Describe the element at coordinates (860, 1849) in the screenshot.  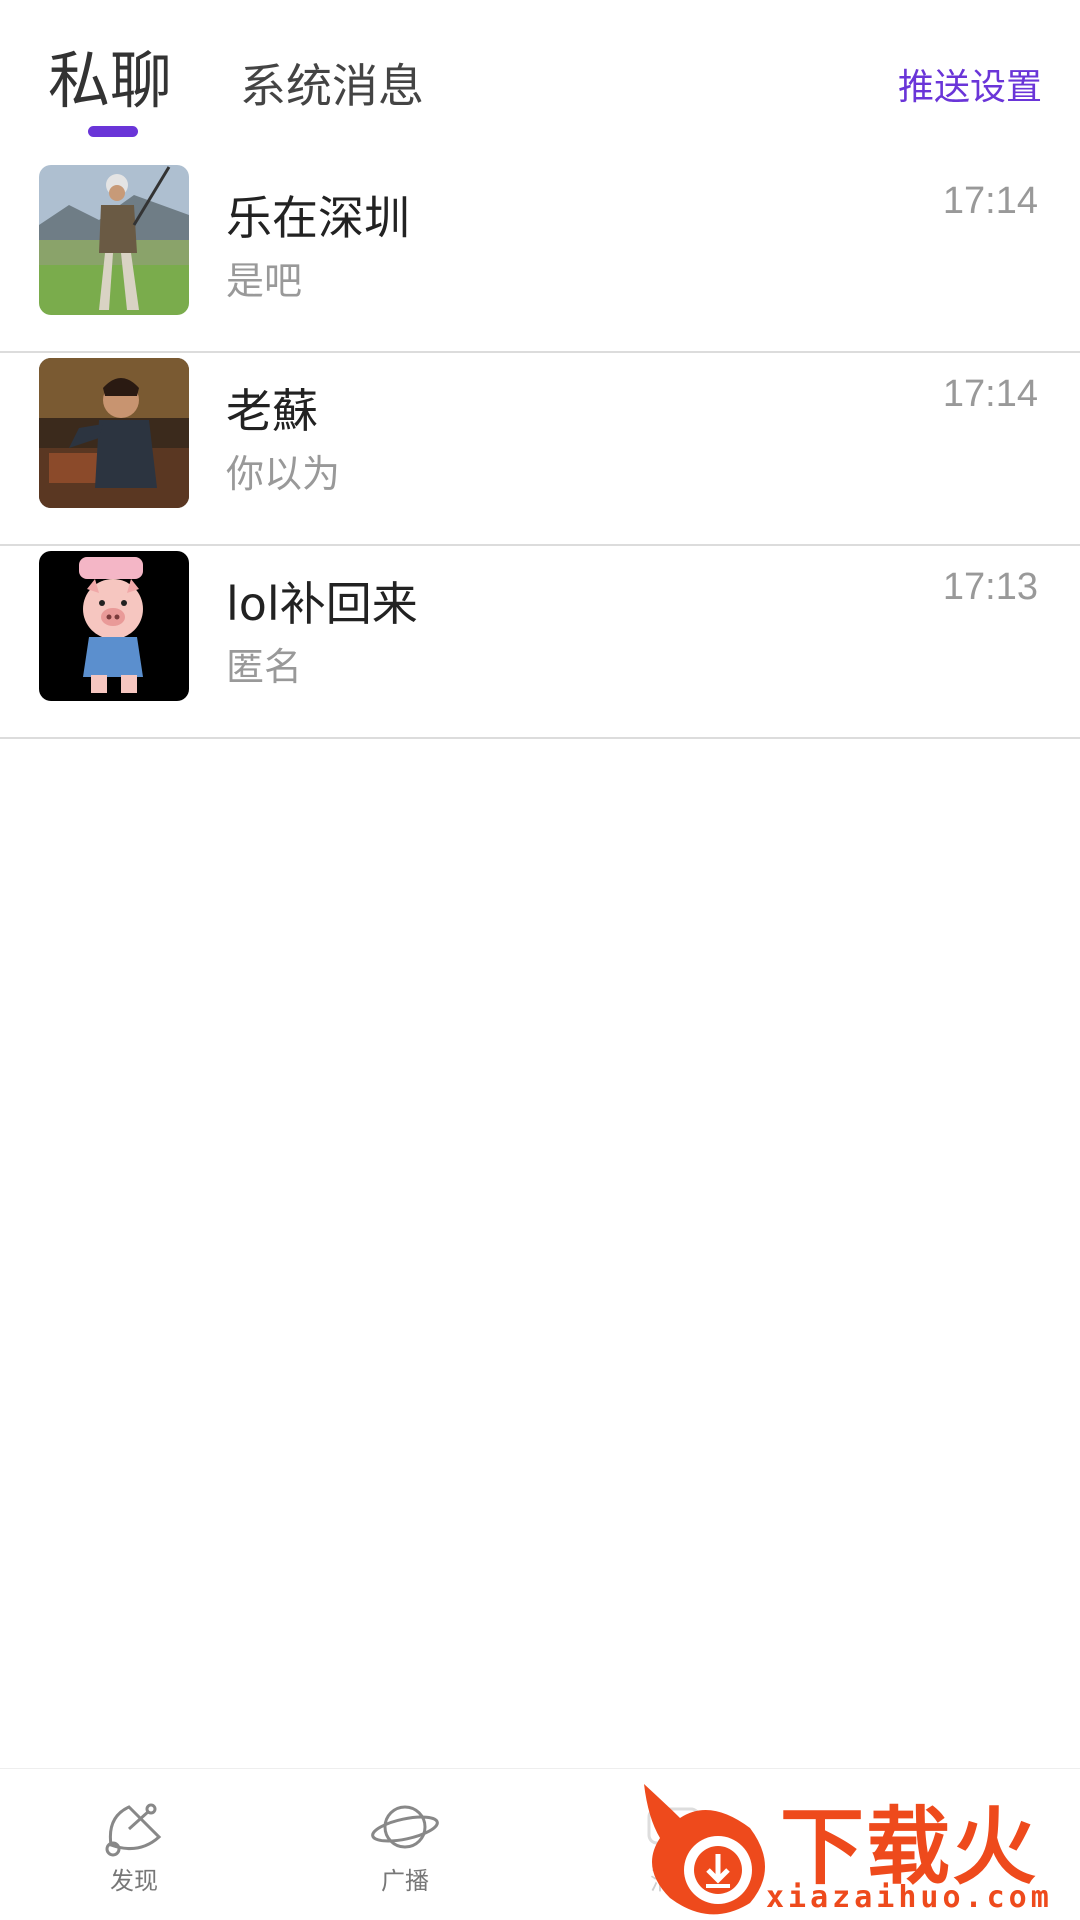
I see `watermark: 下载火 xiazaihuo.com` at that location.